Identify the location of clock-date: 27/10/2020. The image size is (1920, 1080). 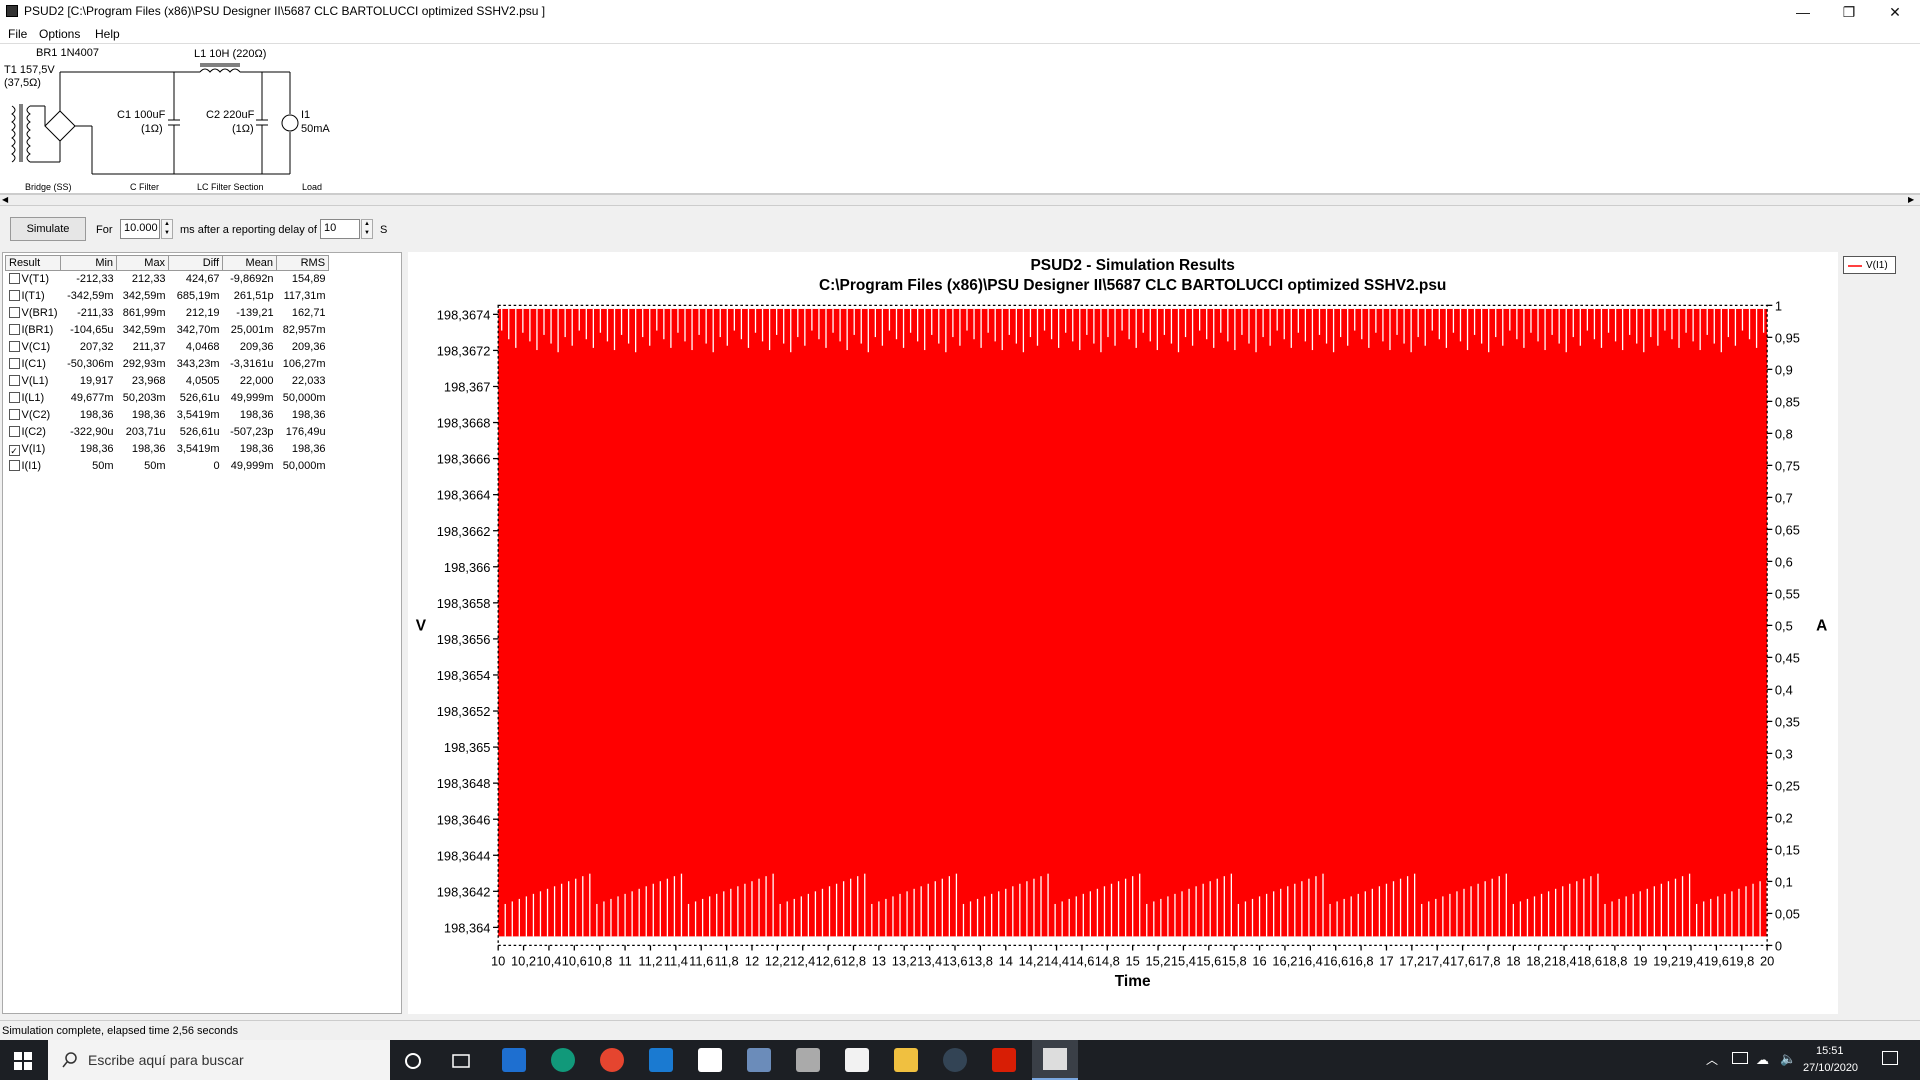
(1830, 1068).